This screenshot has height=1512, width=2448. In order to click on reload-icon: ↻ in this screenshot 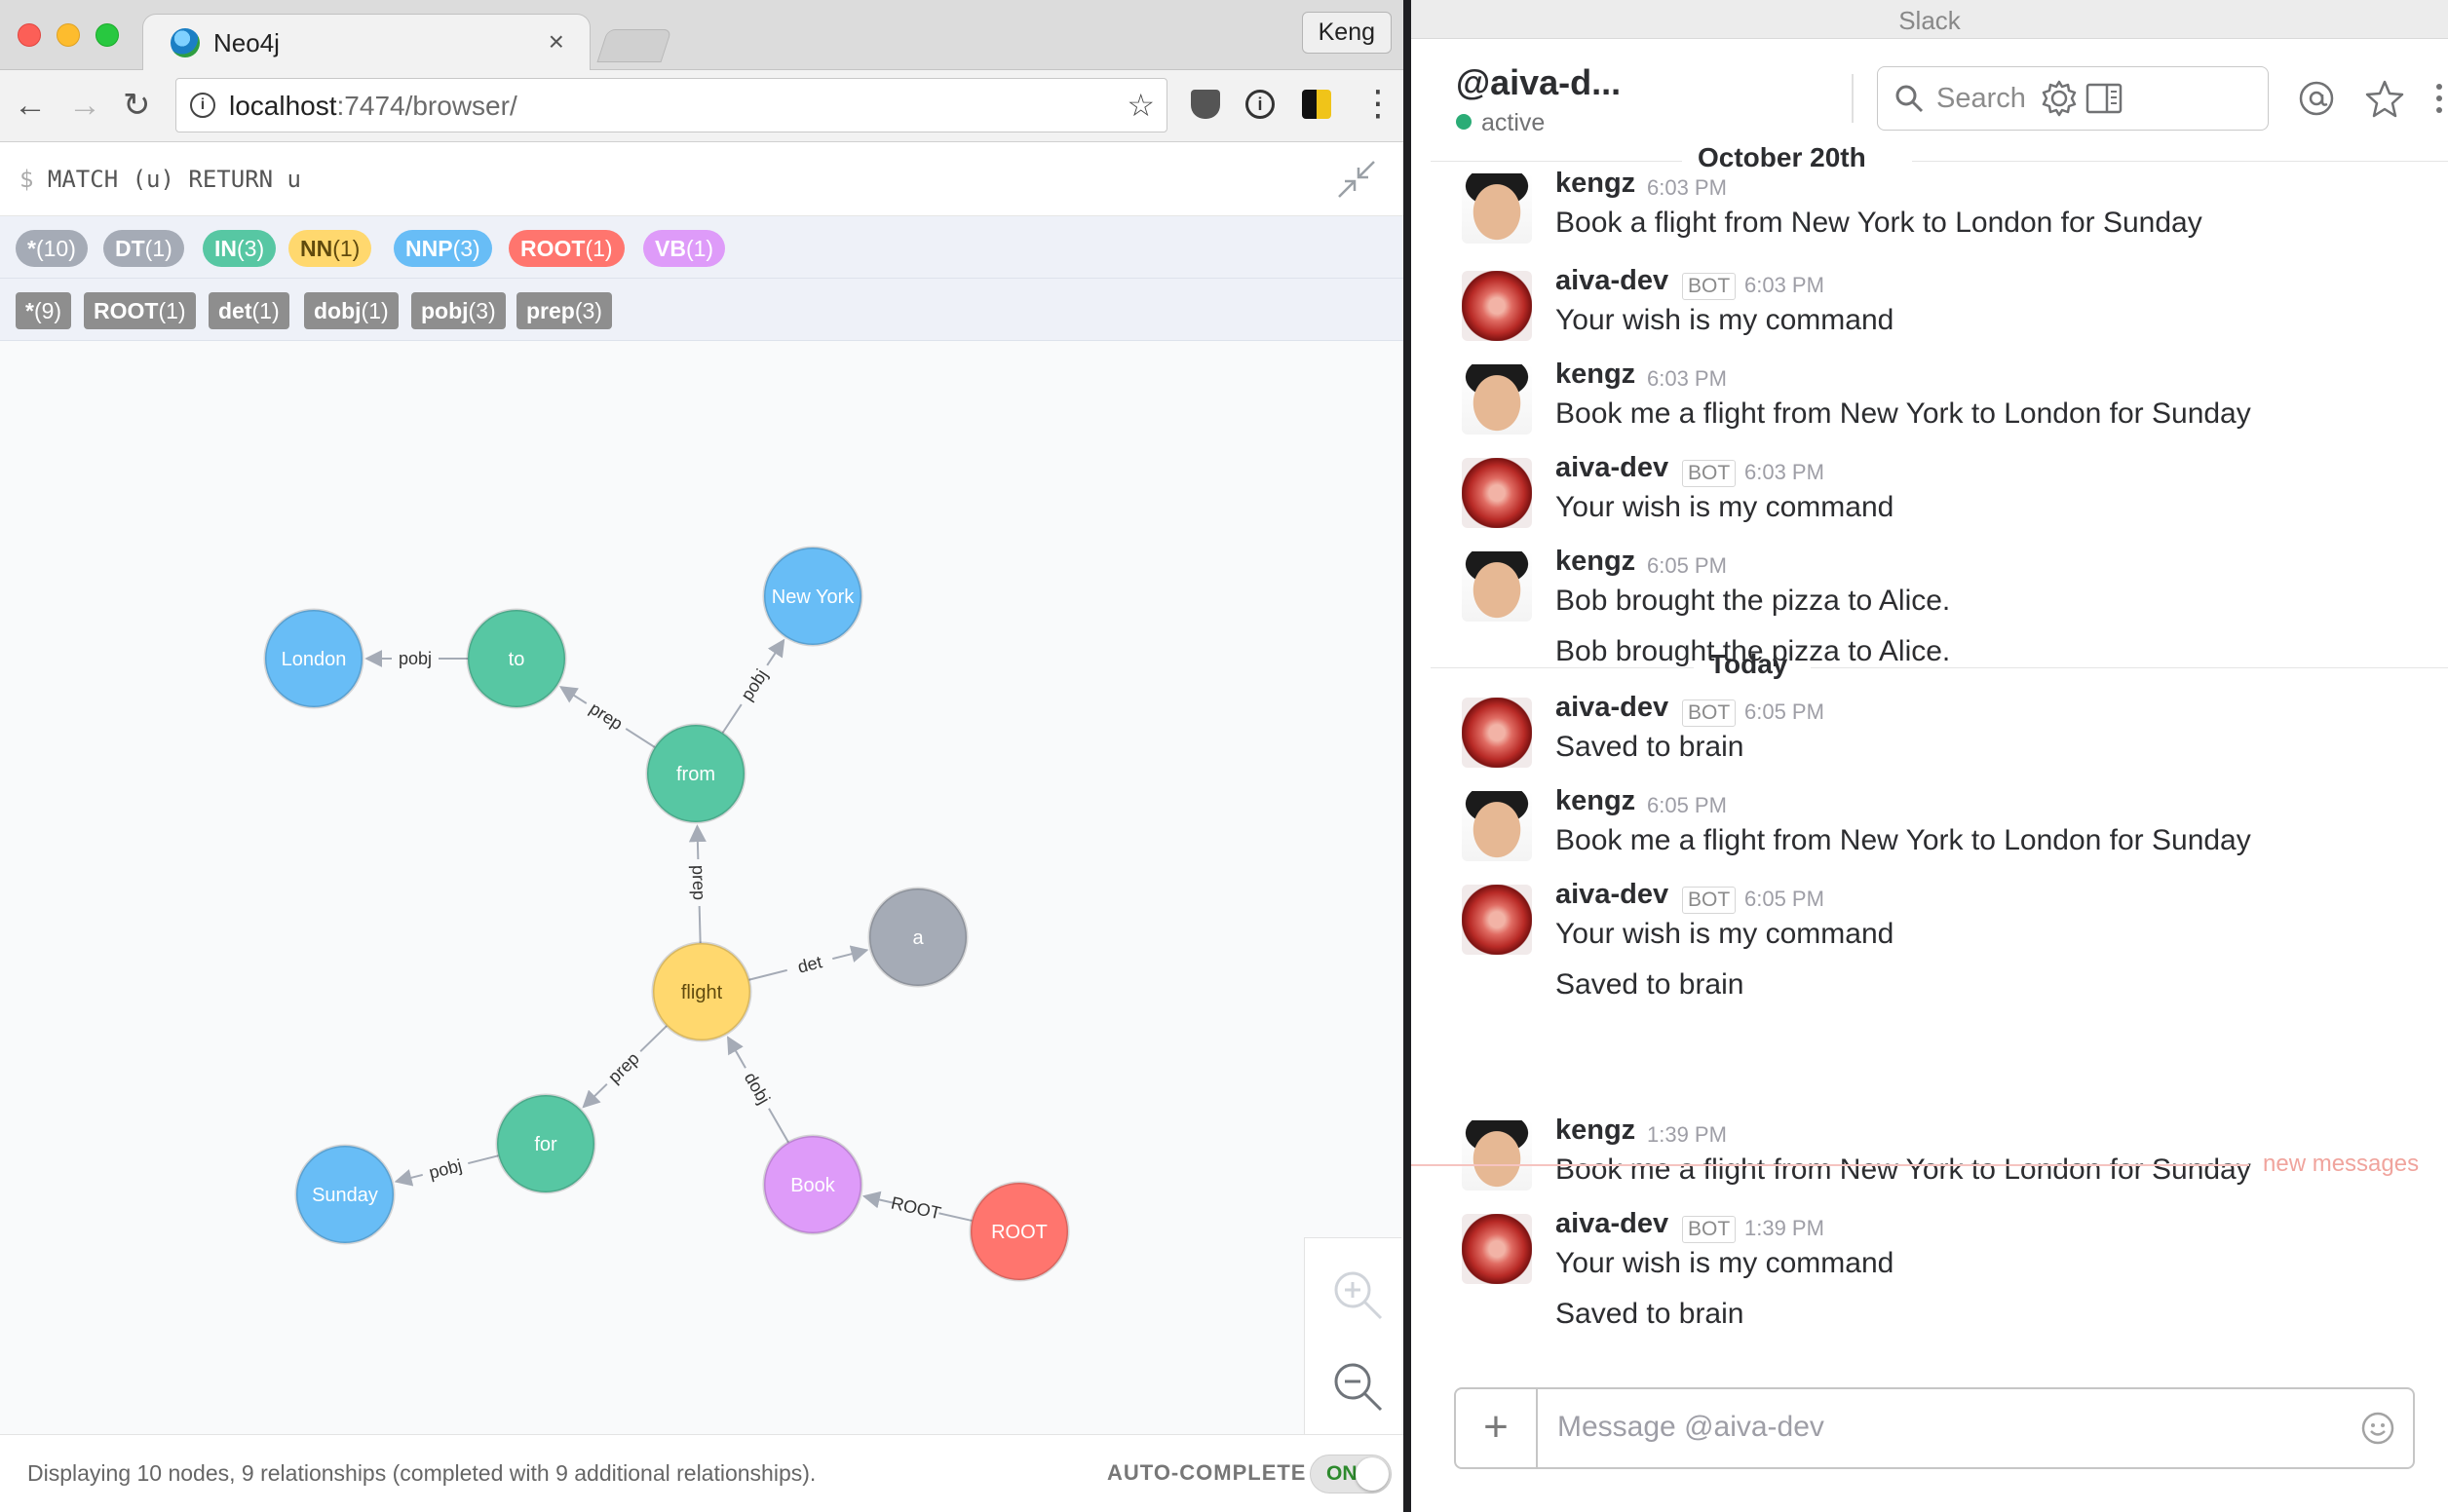, I will do `click(137, 105)`.